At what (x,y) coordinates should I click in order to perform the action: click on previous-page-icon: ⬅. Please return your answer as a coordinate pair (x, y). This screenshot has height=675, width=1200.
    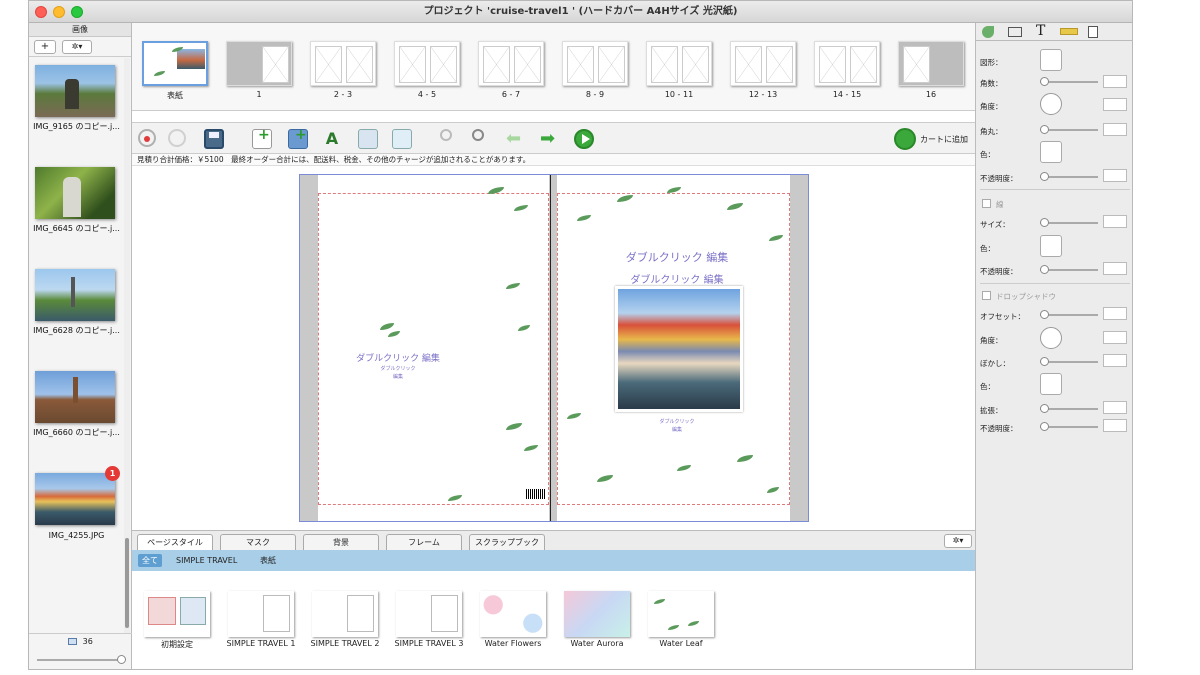
    Looking at the image, I should click on (516, 139).